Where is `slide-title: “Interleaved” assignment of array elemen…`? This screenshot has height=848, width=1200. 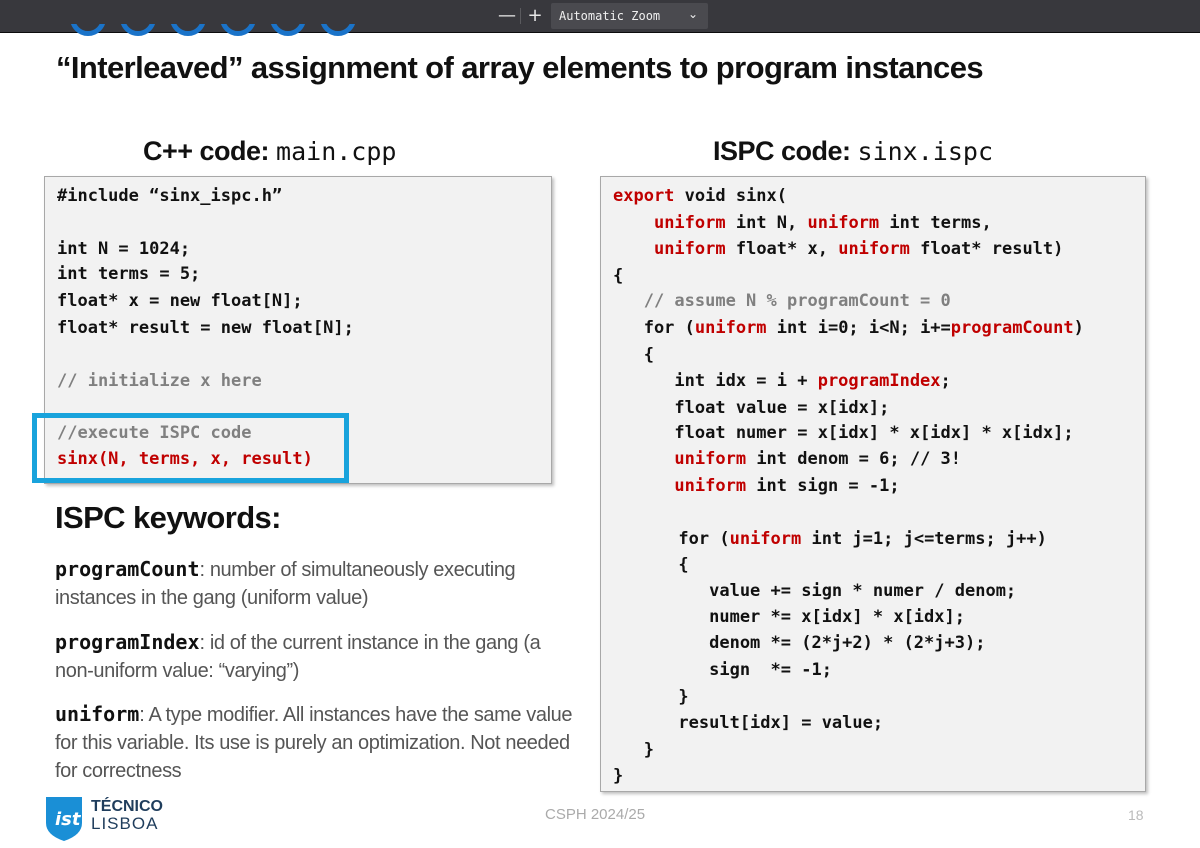 slide-title: “Interleaved” assignment of array elemen… is located at coordinates (520, 67).